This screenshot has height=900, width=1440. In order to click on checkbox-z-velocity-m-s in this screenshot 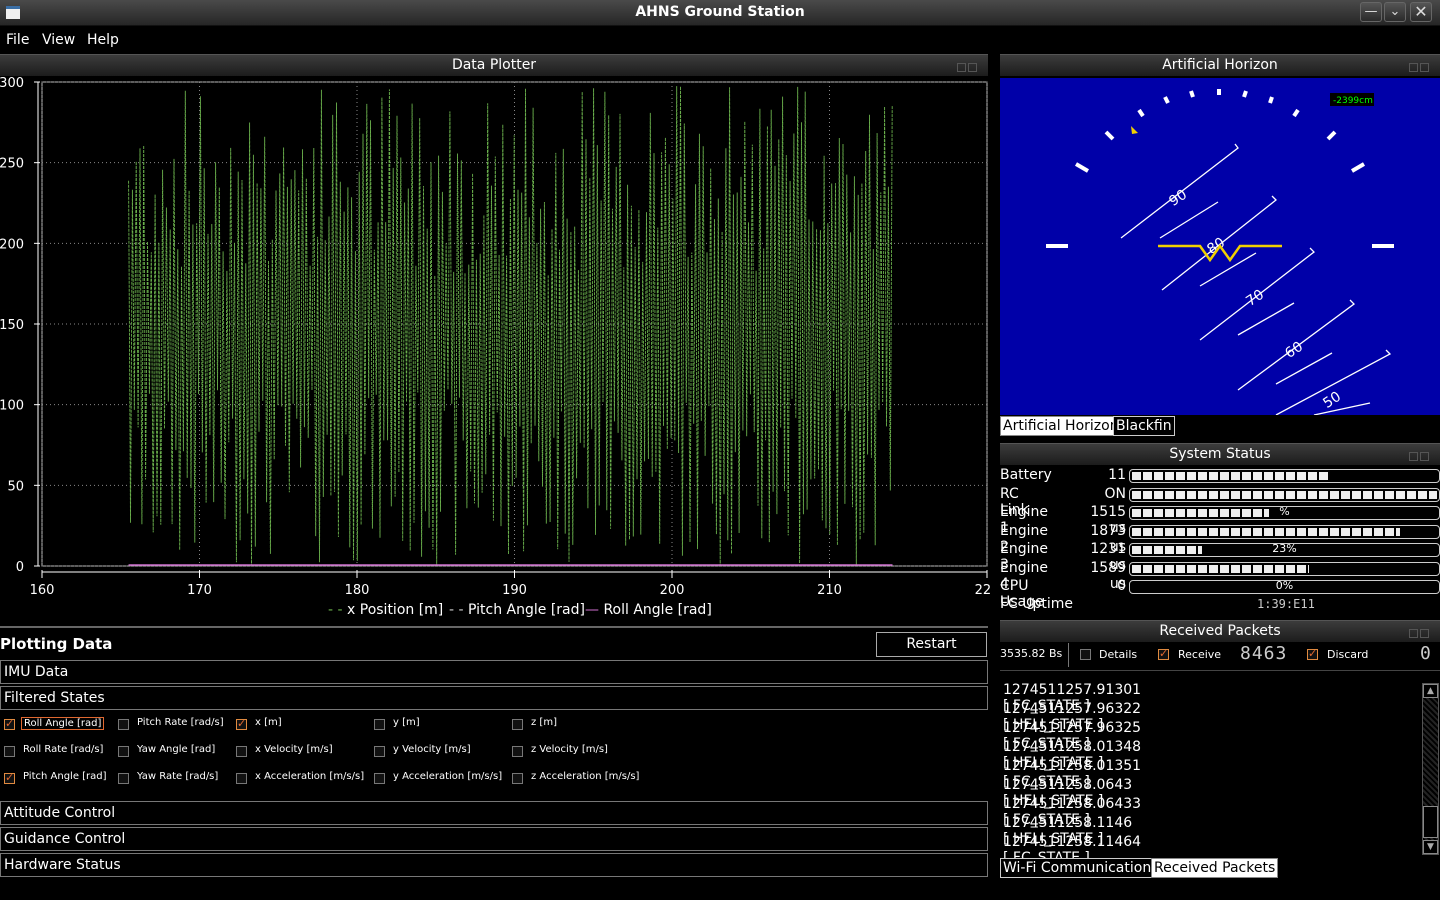, I will do `click(517, 751)`.